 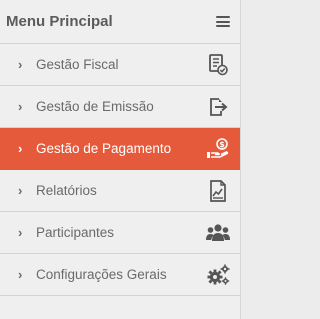 What do you see at coordinates (95, 106) in the screenshot?
I see `menu-item-label: Gestão de Emissão` at bounding box center [95, 106].